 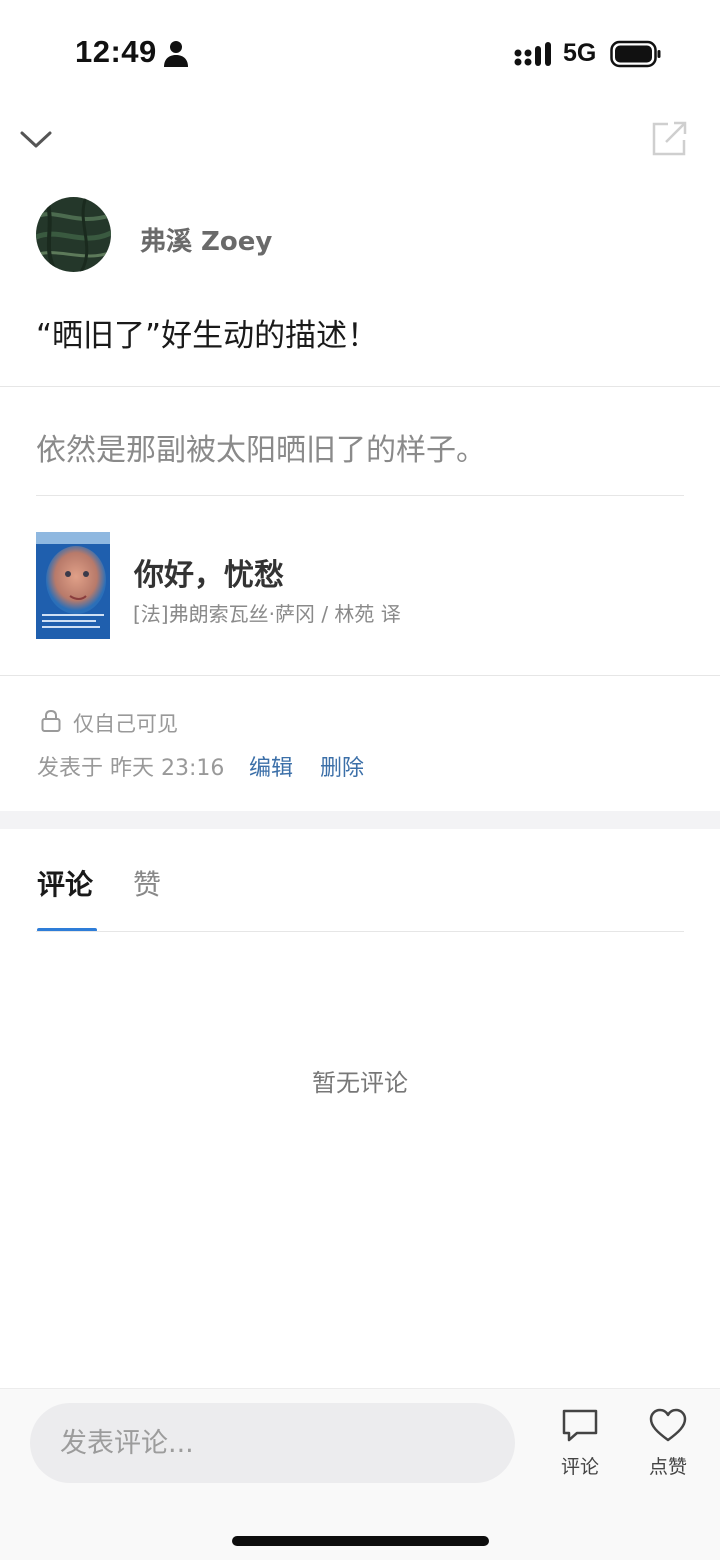 I want to click on status-time: 12:49, so click(x=116, y=51).